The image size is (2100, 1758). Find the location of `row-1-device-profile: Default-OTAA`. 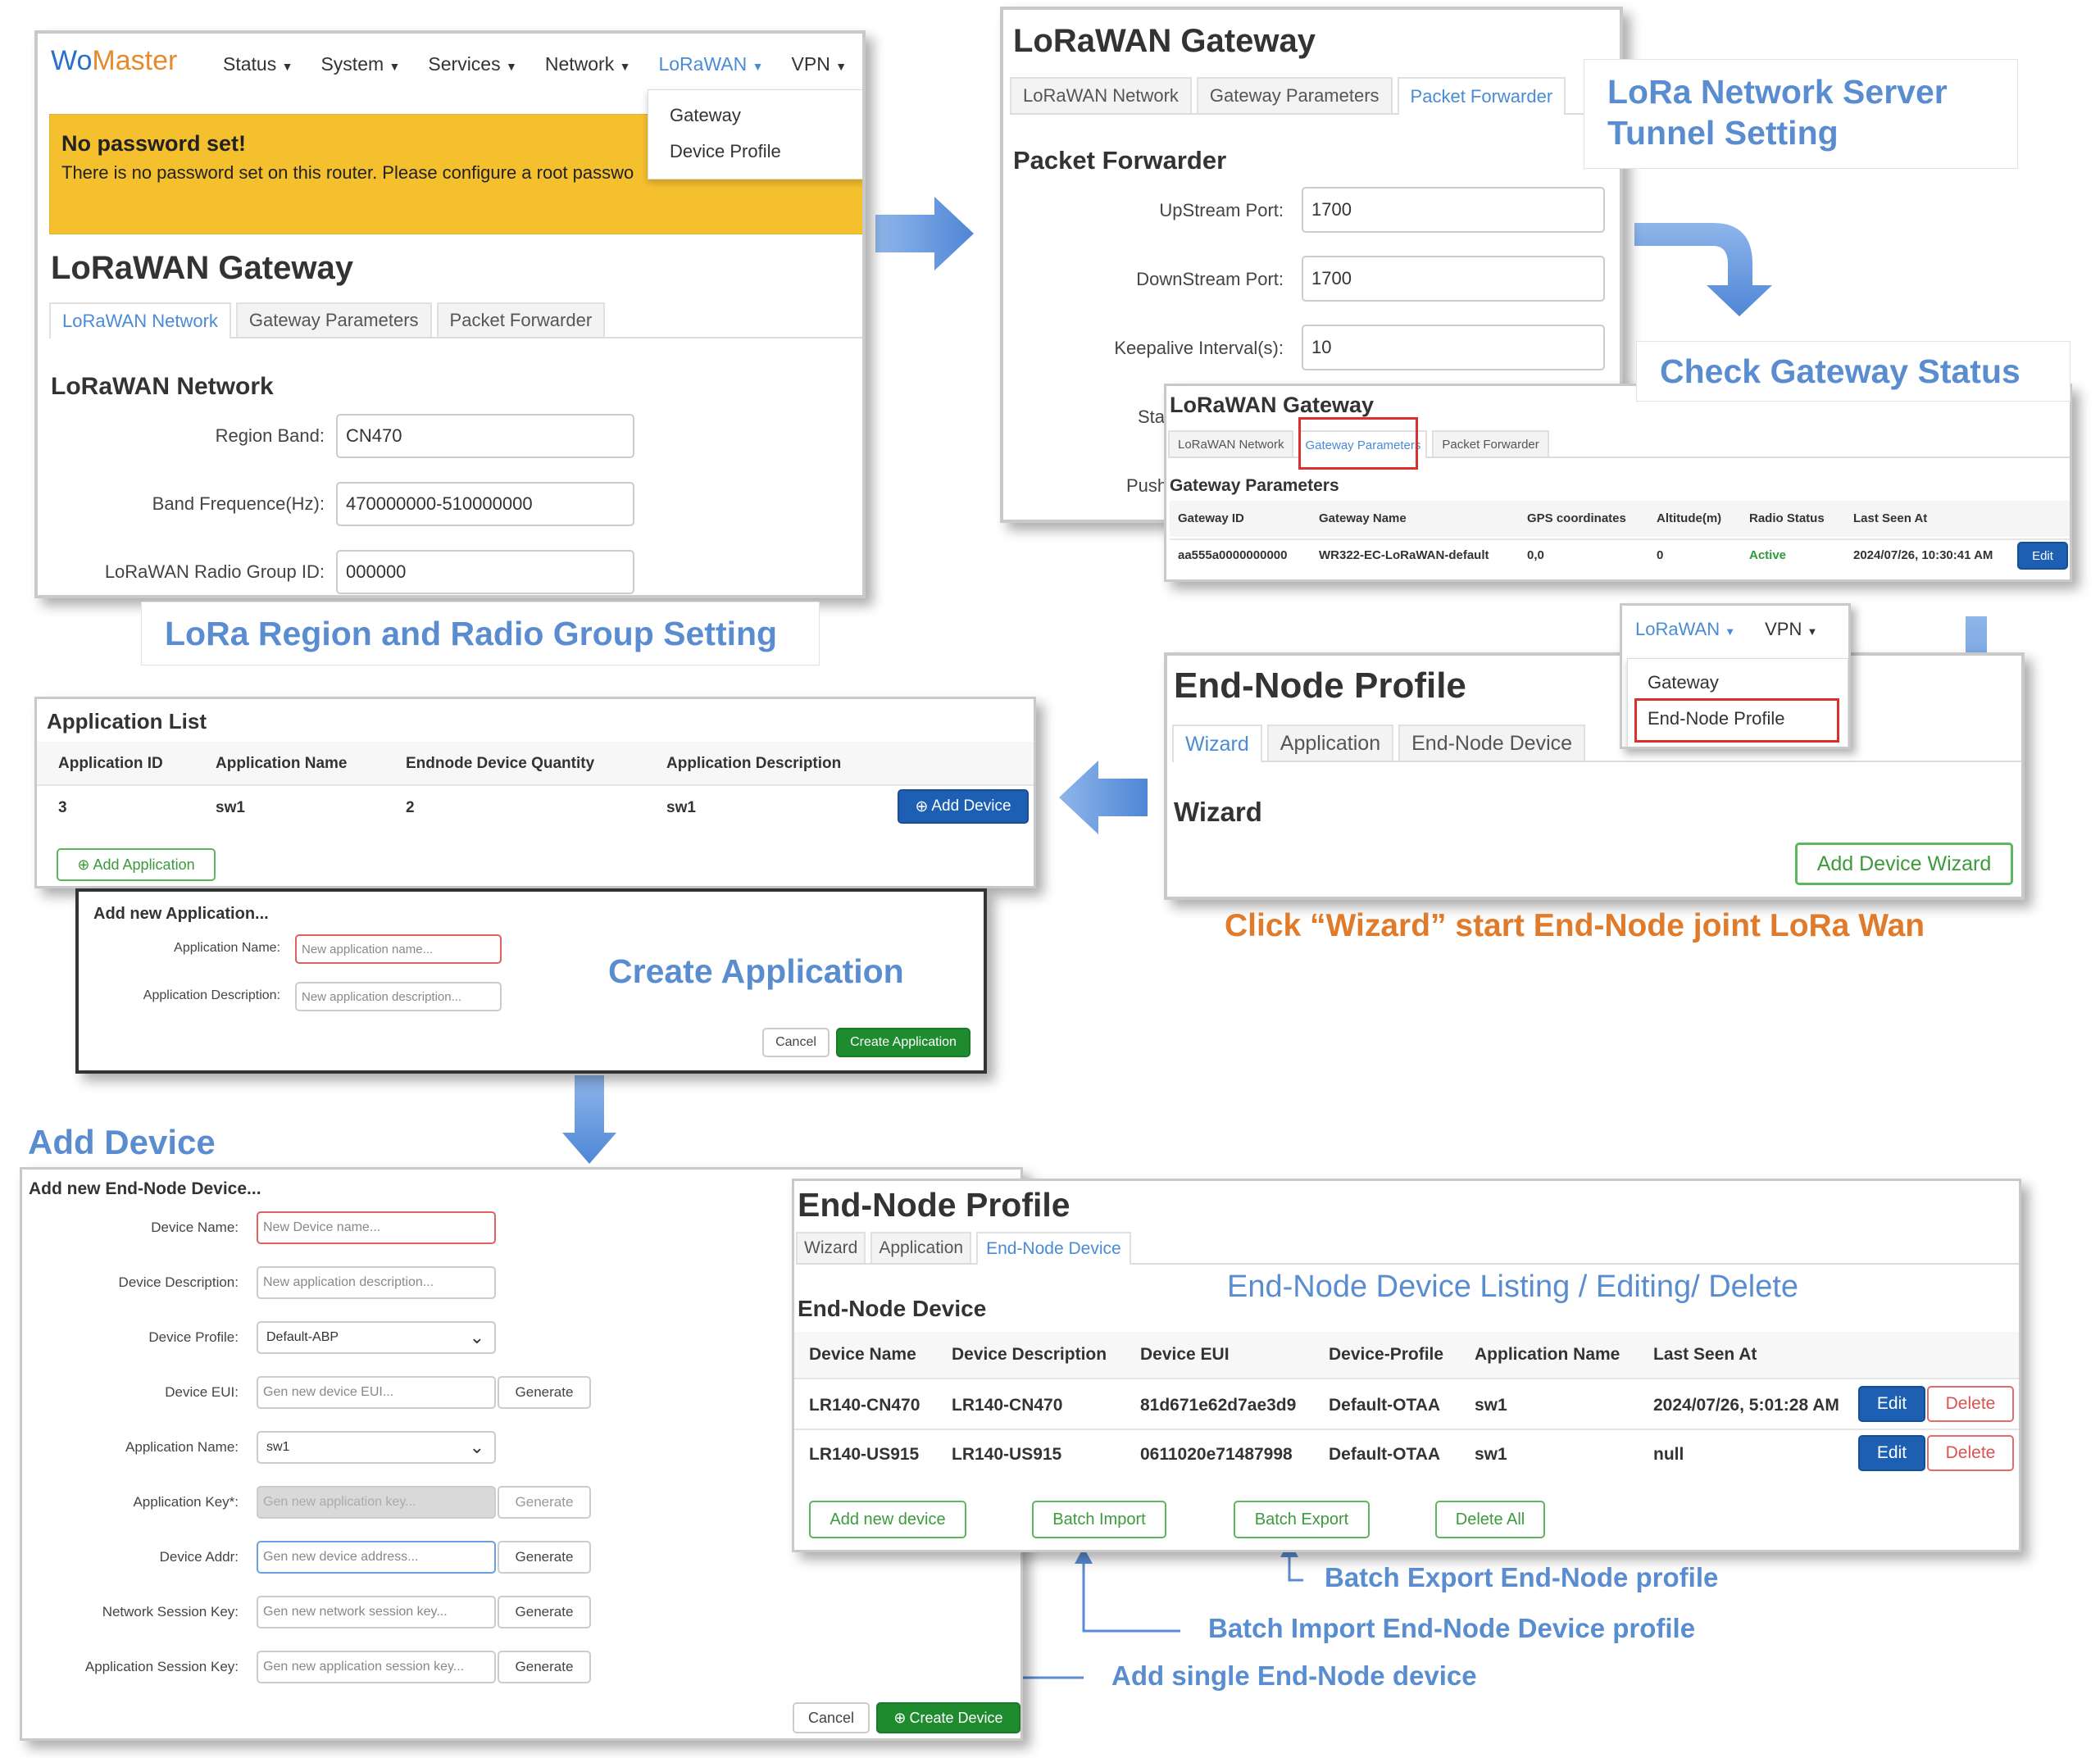

row-1-device-profile: Default-OTAA is located at coordinates (1385, 1406).